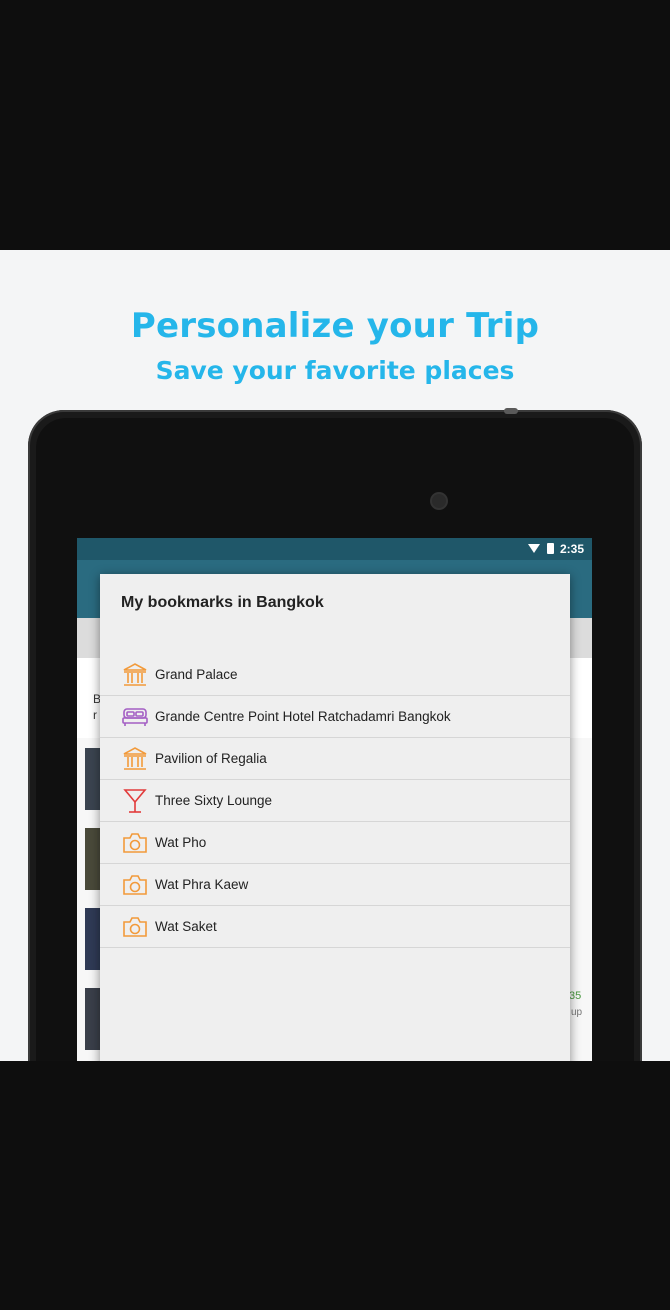  I want to click on bookmark-label: Pavilion of Regalia, so click(211, 758).